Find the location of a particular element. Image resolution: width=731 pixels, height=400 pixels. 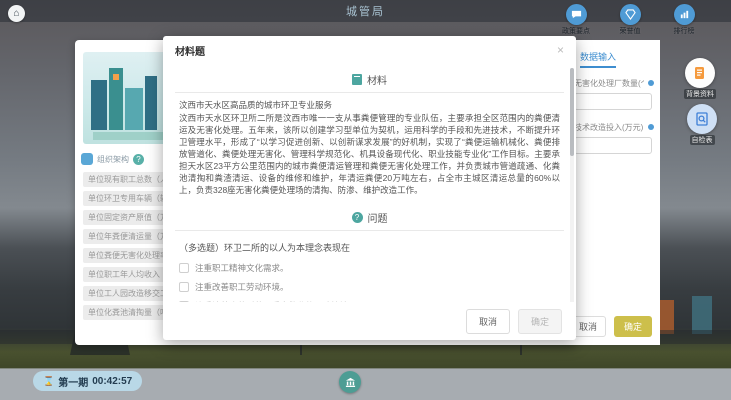

map-home-button is located at coordinates (350, 382).